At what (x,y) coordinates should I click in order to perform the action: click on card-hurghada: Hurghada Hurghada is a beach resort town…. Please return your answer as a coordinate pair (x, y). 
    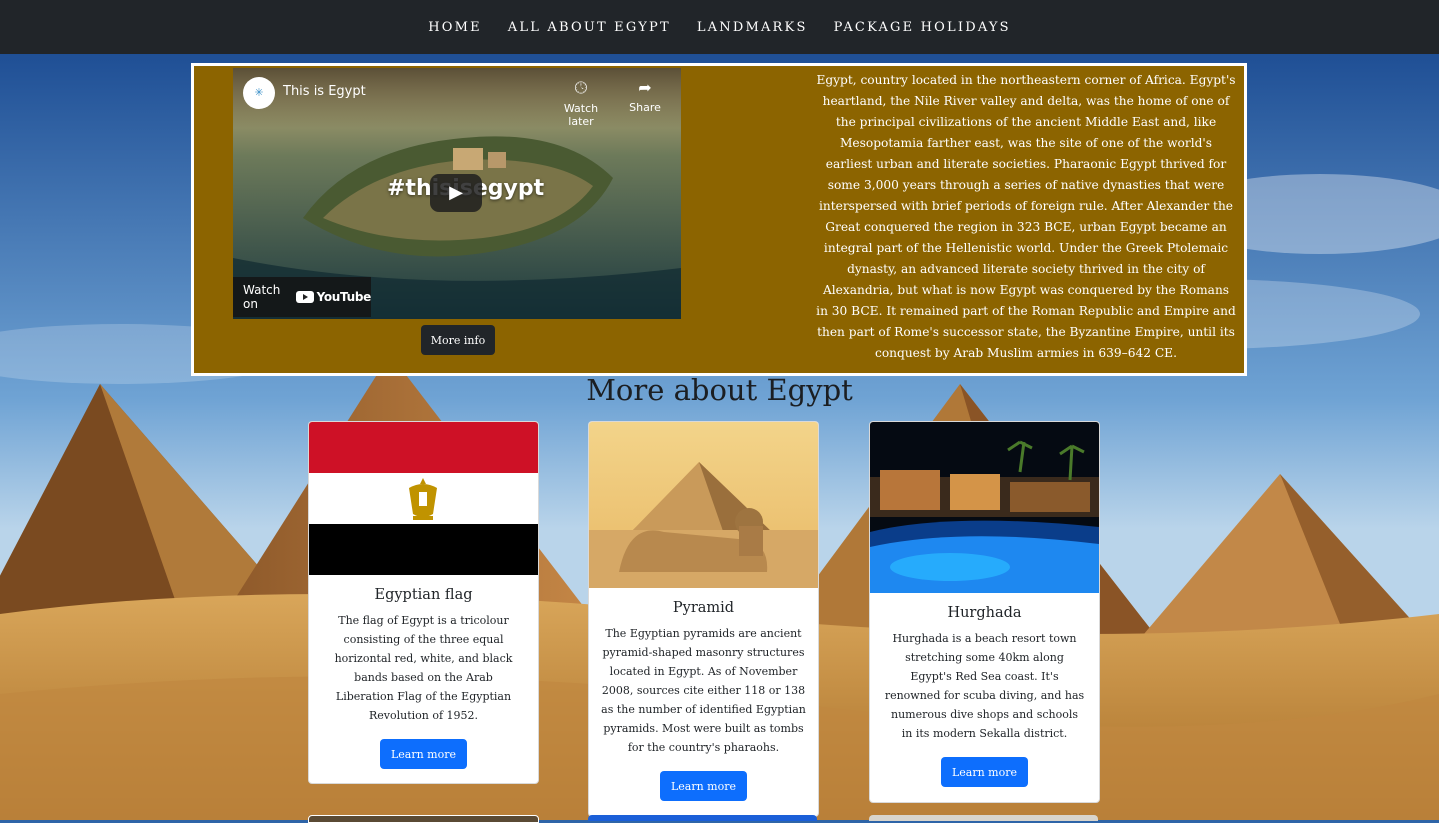
    Looking at the image, I should click on (984, 612).